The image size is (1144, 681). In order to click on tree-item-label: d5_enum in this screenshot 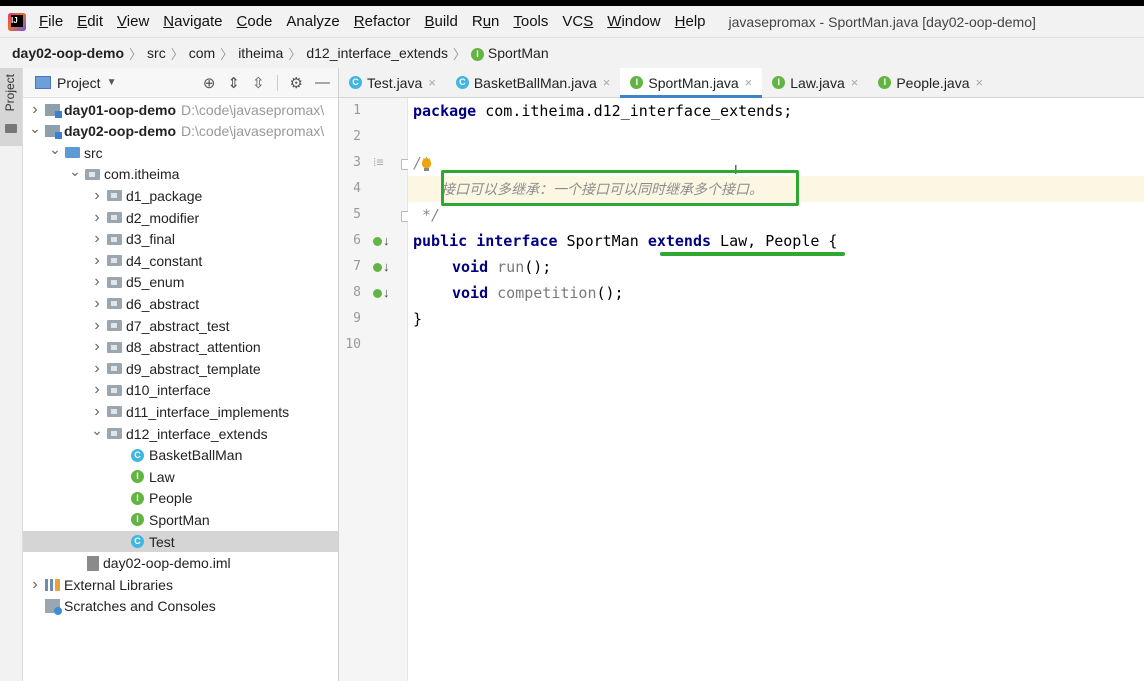, I will do `click(155, 282)`.